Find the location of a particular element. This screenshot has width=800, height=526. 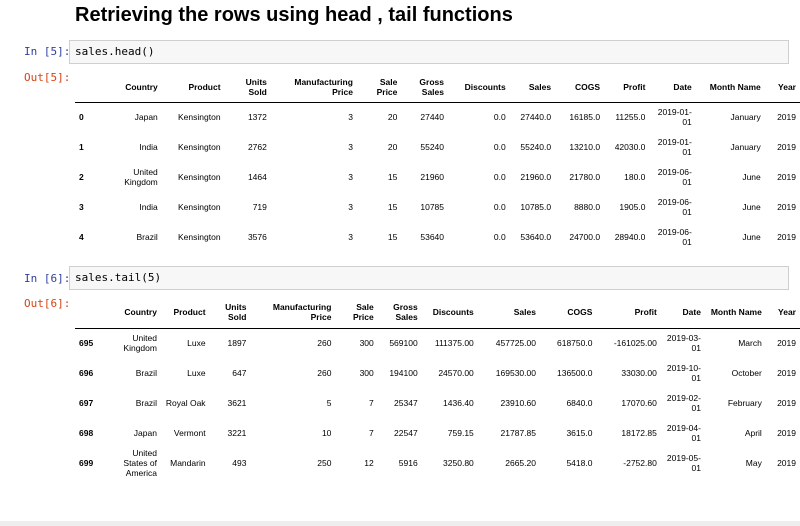

table-cell: 7 is located at coordinates (371, 403).